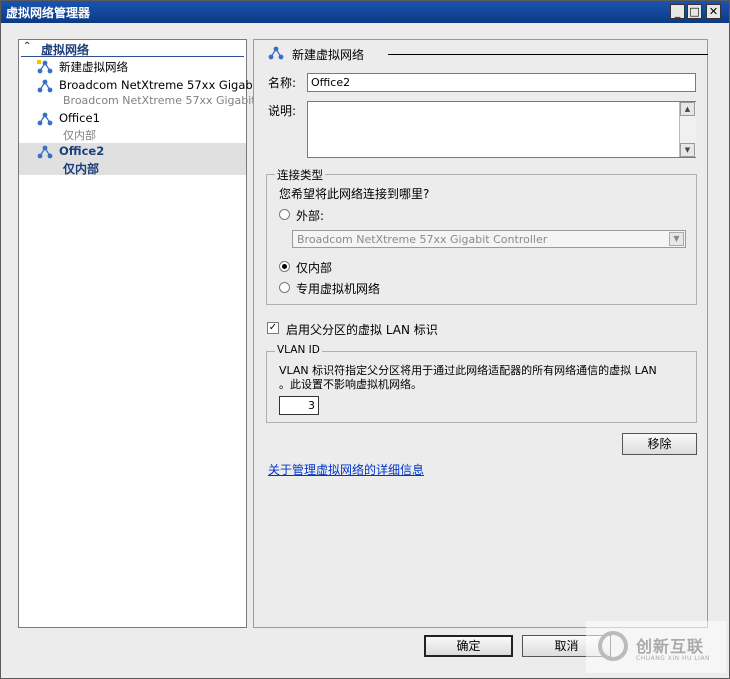  Describe the element at coordinates (548, 54) in the screenshot. I see `section-divider` at that location.